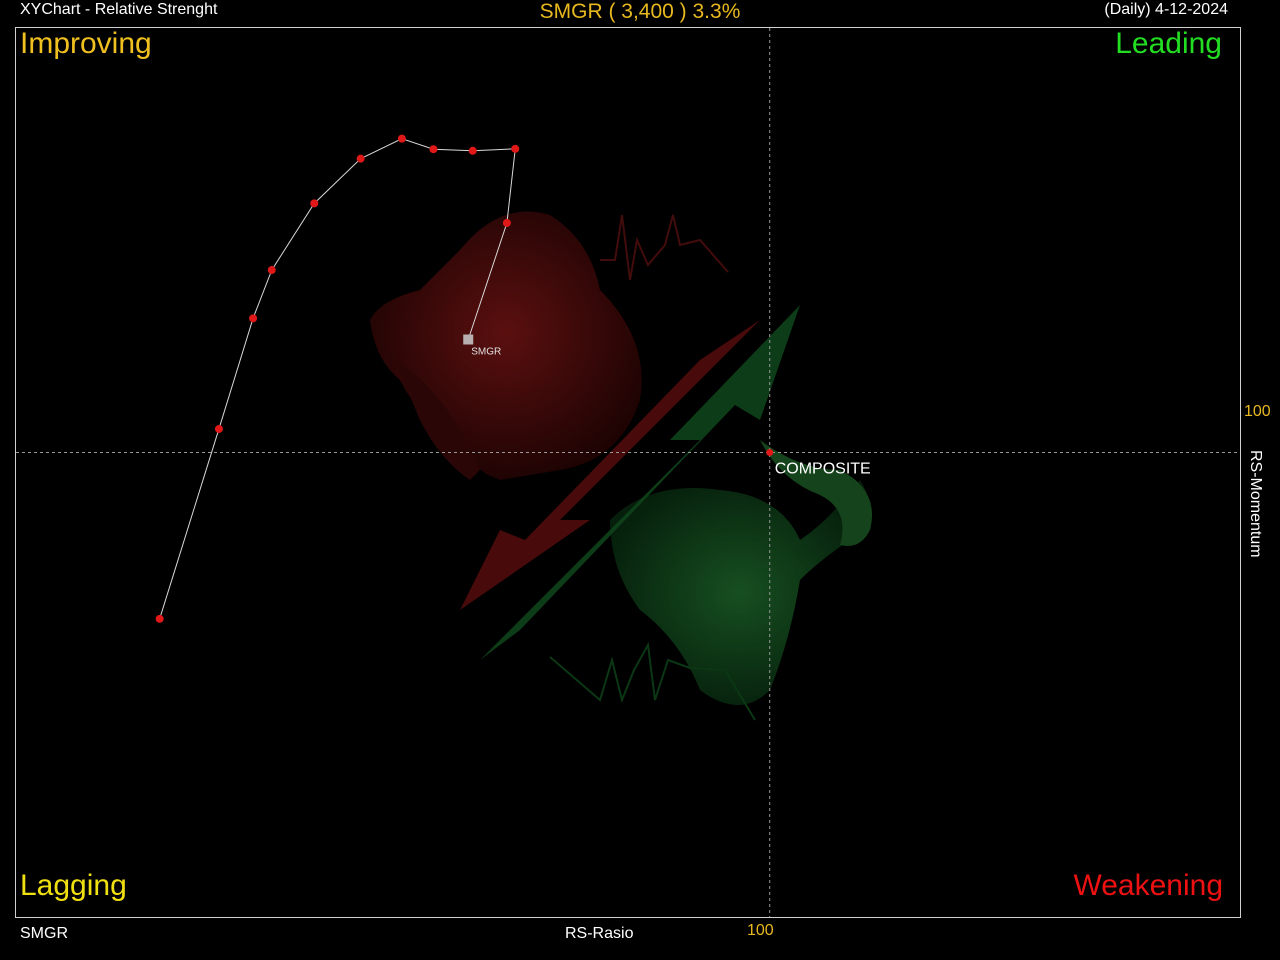  I want to click on y-tick-label: 100, so click(1257, 411).